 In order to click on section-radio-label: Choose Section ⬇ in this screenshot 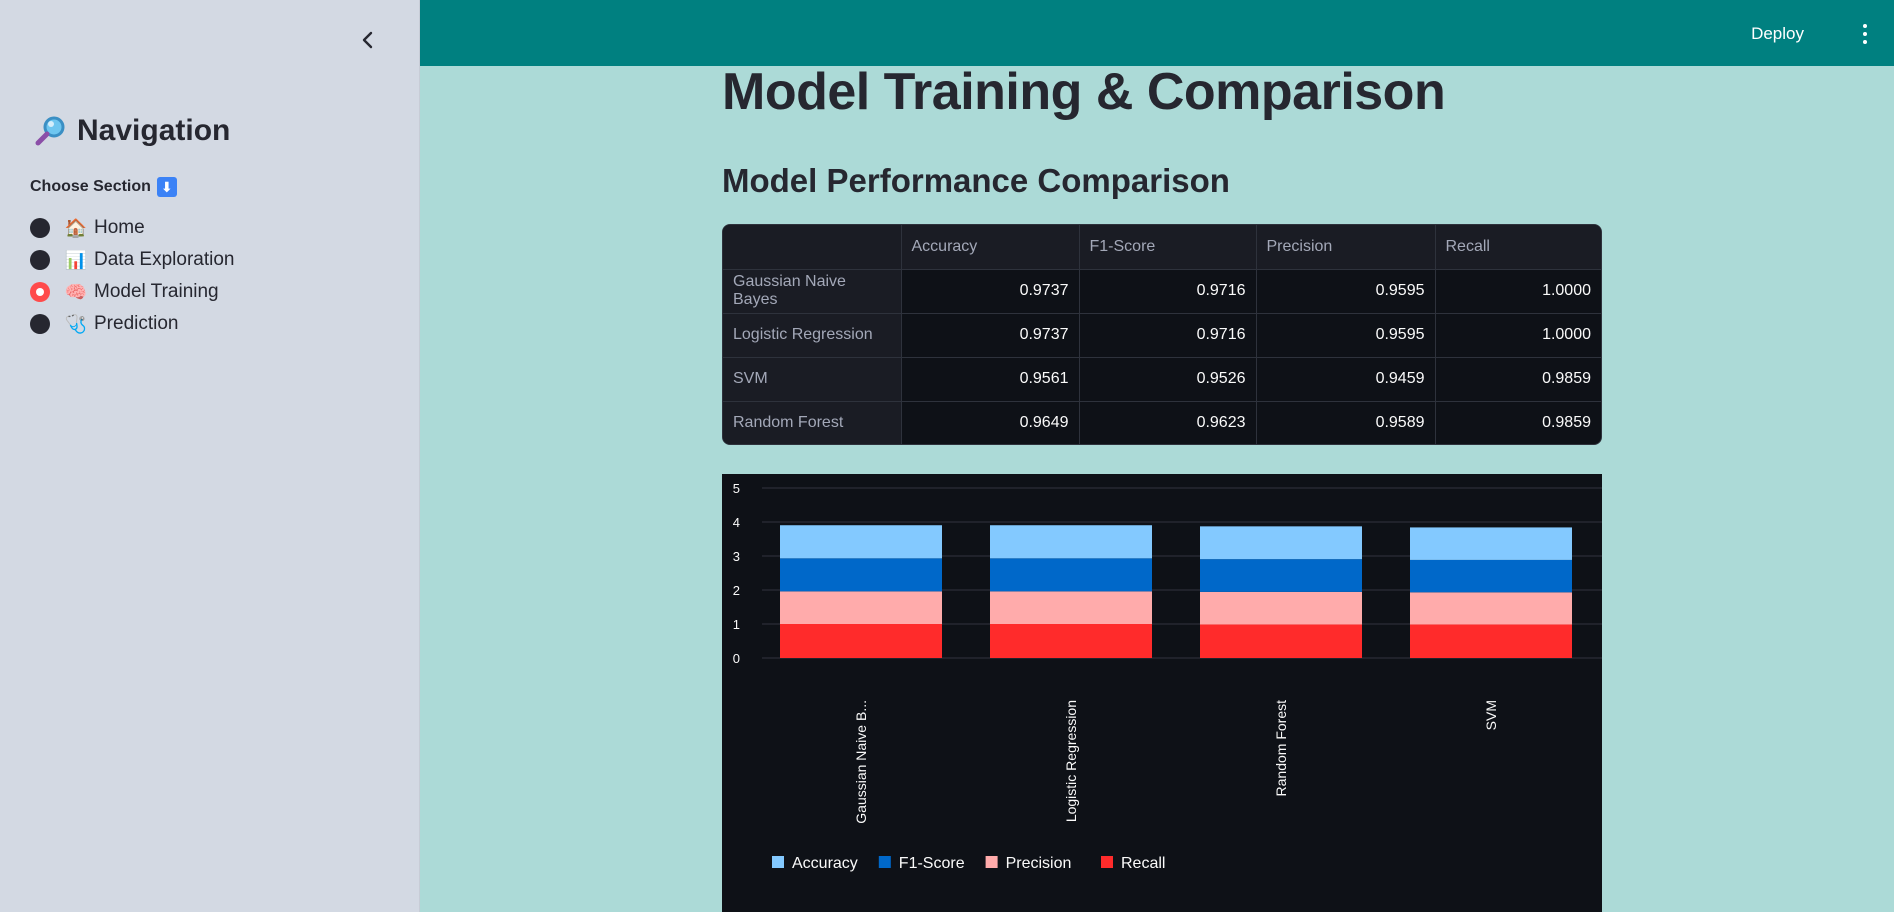, I will do `click(103, 187)`.